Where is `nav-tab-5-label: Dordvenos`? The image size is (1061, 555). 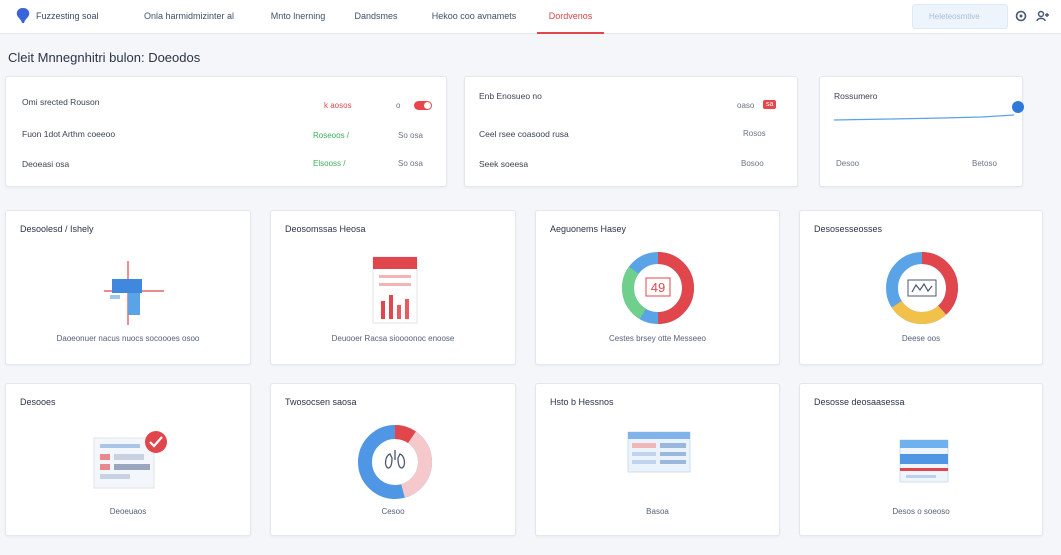
nav-tab-5-label: Dordvenos is located at coordinates (570, 16).